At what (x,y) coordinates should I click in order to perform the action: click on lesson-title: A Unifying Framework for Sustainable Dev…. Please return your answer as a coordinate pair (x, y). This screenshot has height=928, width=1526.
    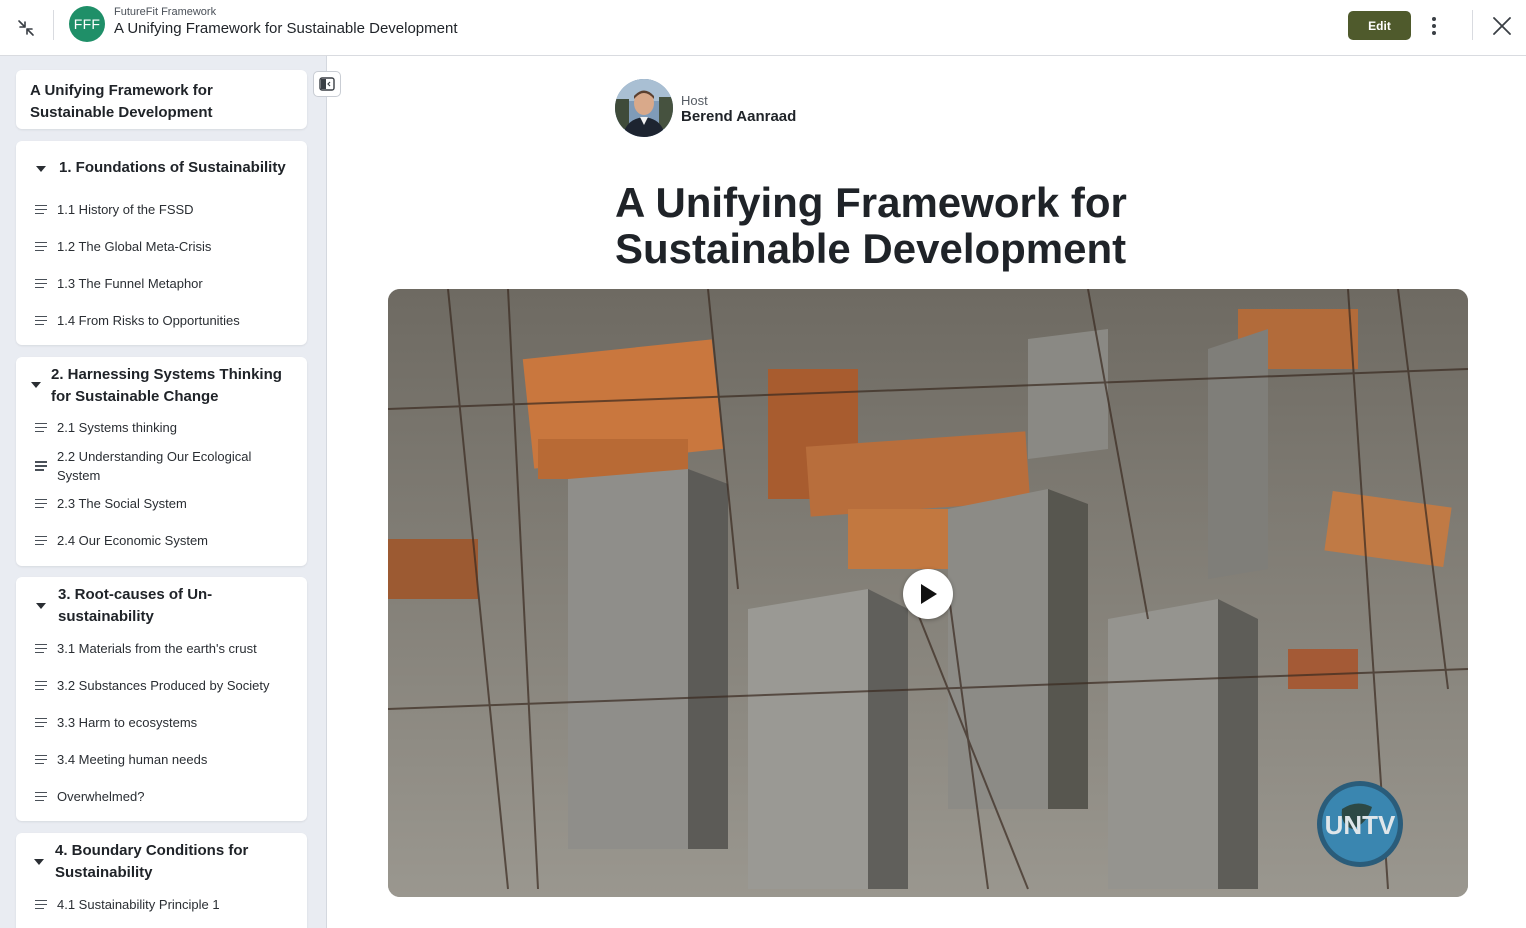
    Looking at the image, I should click on (871, 225).